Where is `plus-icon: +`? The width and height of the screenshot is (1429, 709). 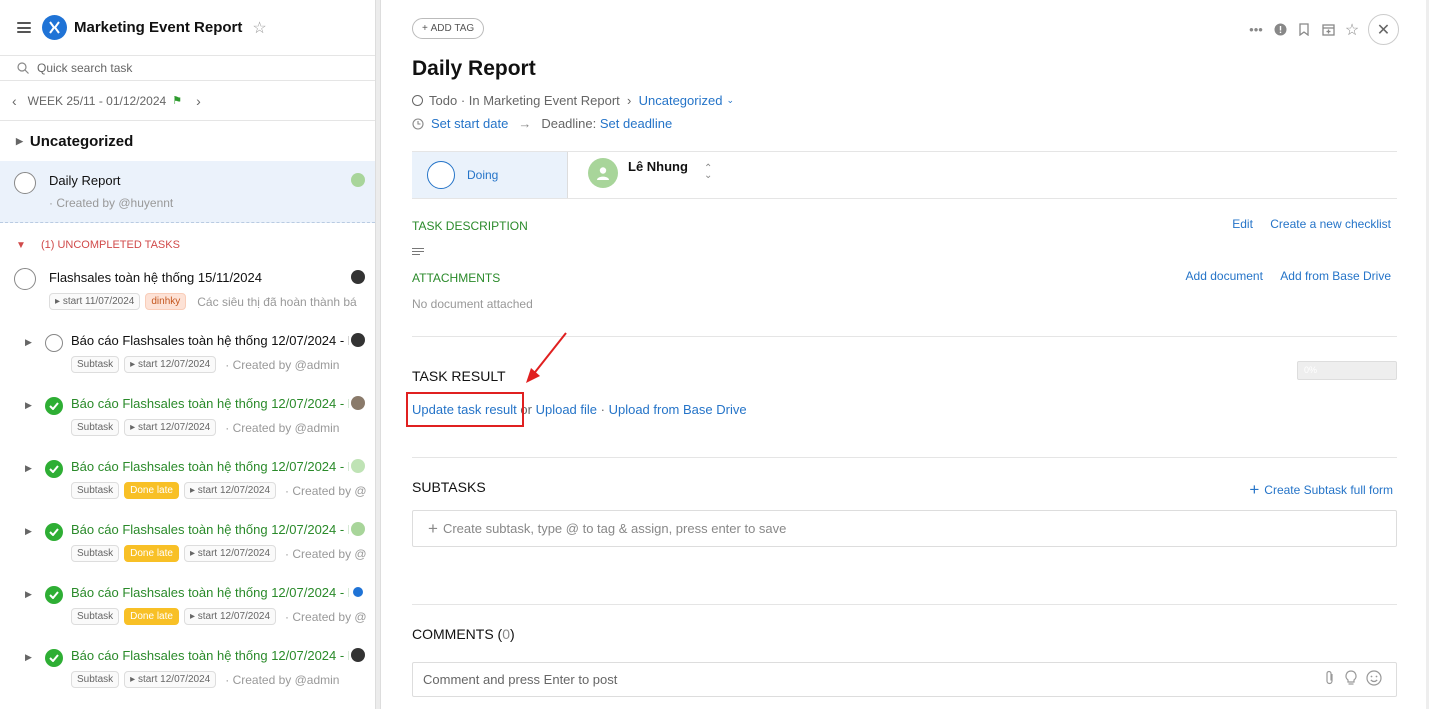 plus-icon: + is located at coordinates (1254, 489).